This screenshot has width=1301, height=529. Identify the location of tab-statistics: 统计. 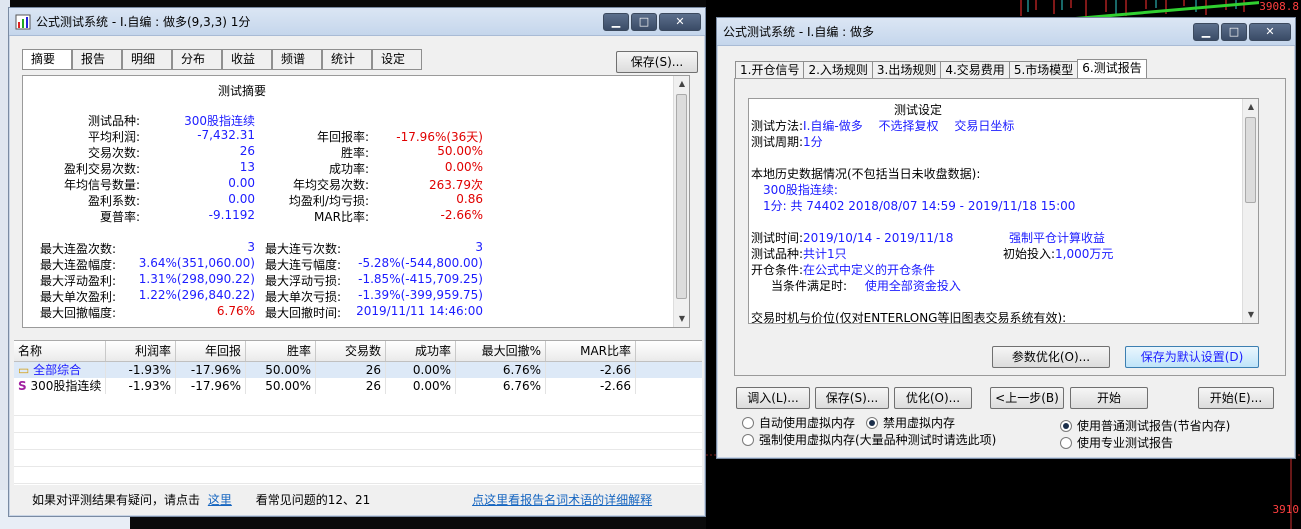
(347, 59).